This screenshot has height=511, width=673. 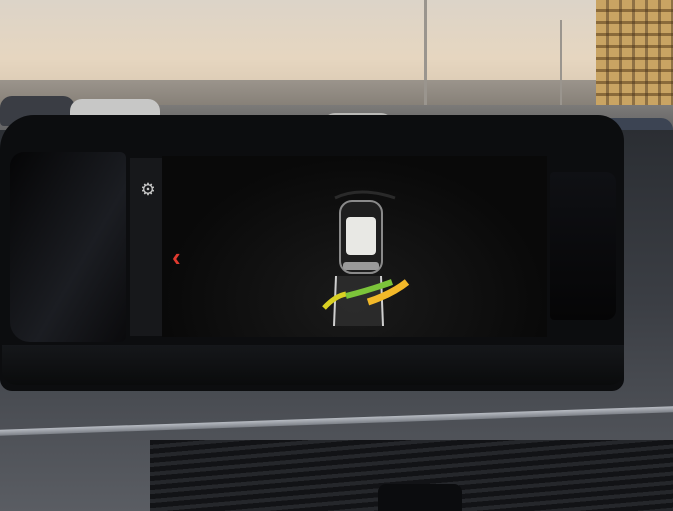 What do you see at coordinates (361, 266) in the screenshot?
I see `vehicle-rear` at bounding box center [361, 266].